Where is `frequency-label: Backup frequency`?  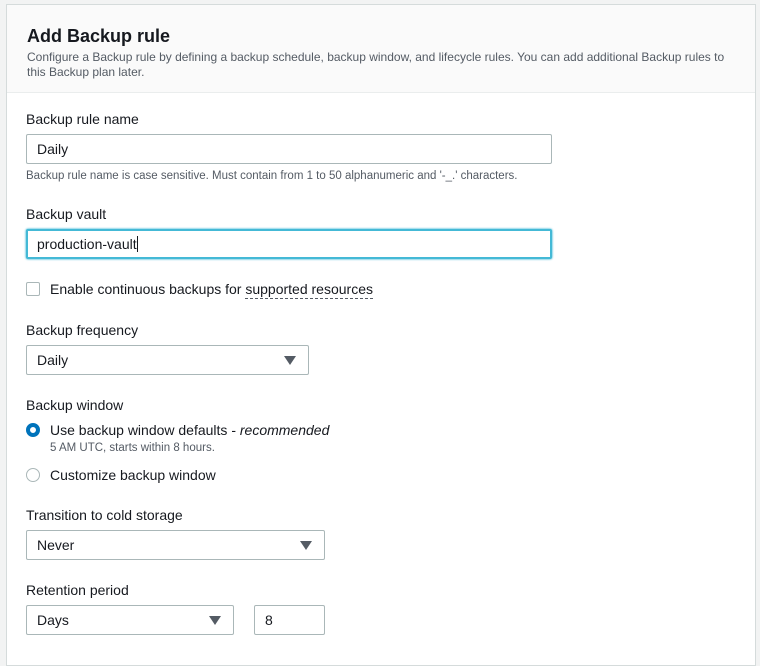
frequency-label: Backup frequency is located at coordinates (82, 330).